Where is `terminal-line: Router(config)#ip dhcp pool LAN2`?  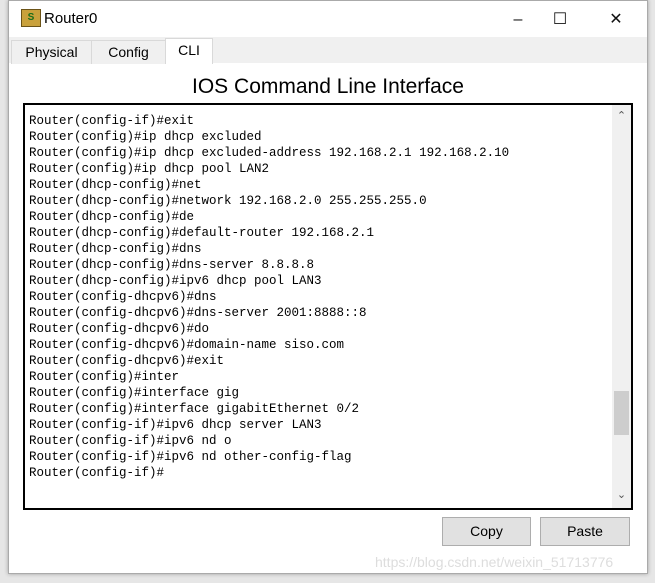
terminal-line: Router(config)#ip dhcp pool LAN2 is located at coordinates (149, 169).